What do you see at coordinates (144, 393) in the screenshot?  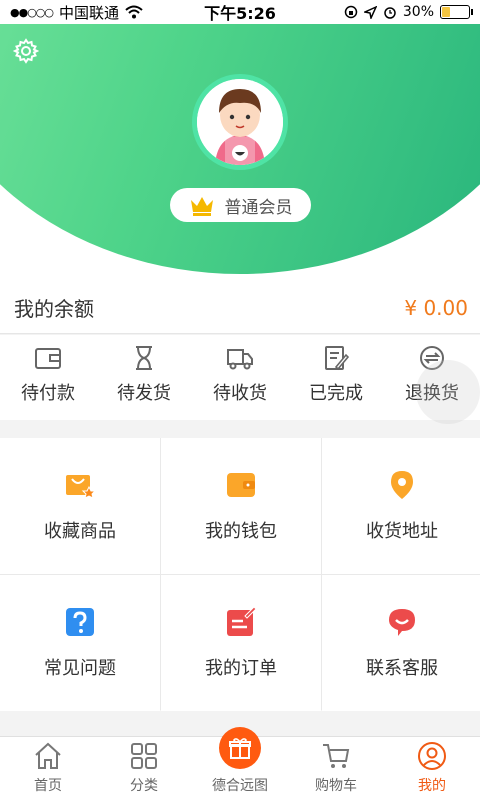 I see `order-label: 待发货` at bounding box center [144, 393].